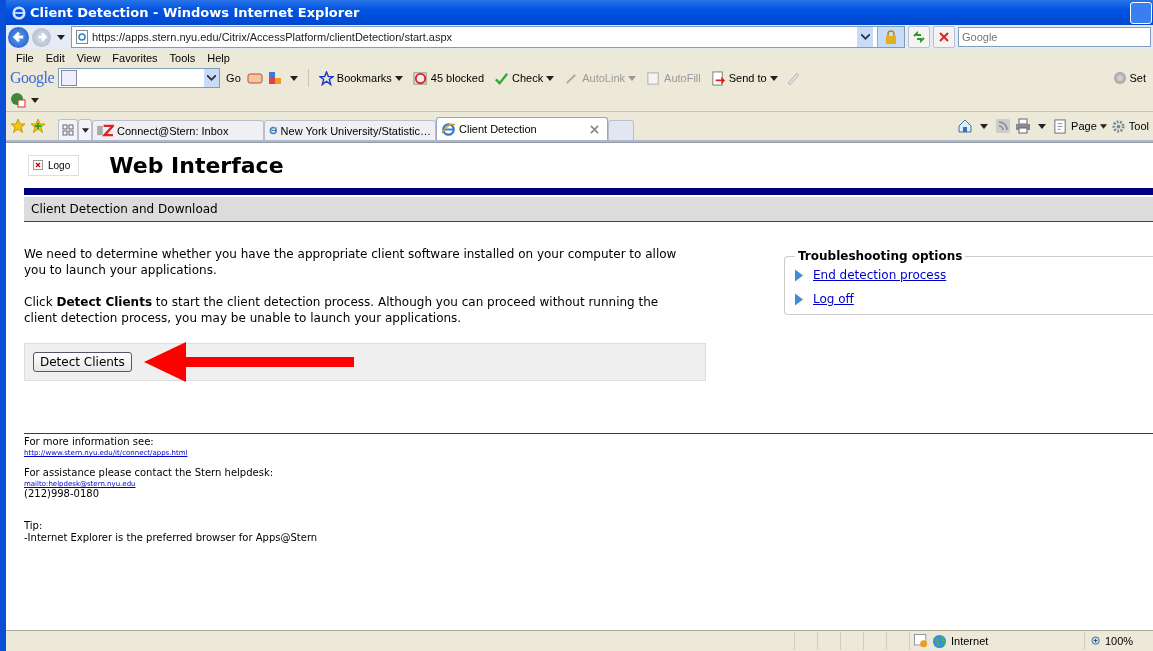 This screenshot has height=651, width=1153. I want to click on back-button, so click(18, 37).